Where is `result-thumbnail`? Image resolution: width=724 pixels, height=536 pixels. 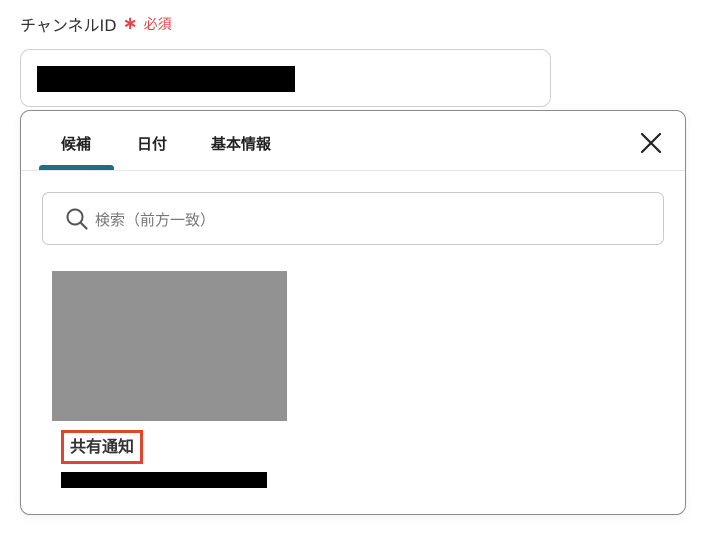
result-thumbnail is located at coordinates (169, 346).